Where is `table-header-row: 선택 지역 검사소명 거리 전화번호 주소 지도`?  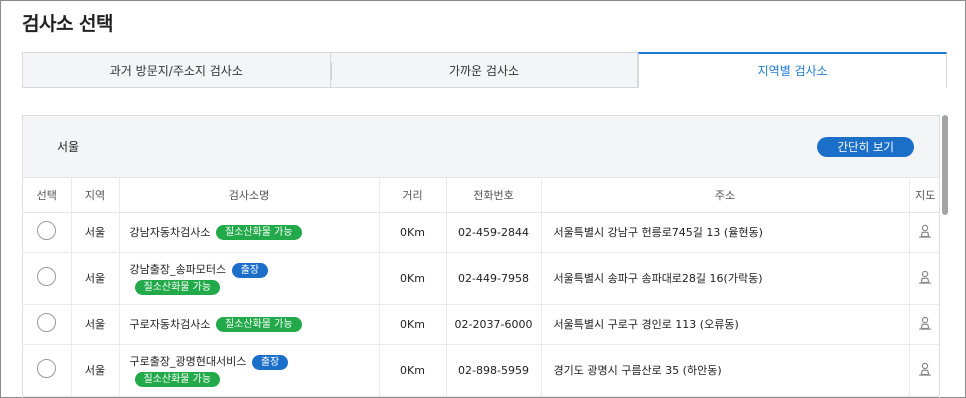
table-header-row: 선택 지역 검사소명 거리 전화번호 주소 지도 is located at coordinates (481, 195).